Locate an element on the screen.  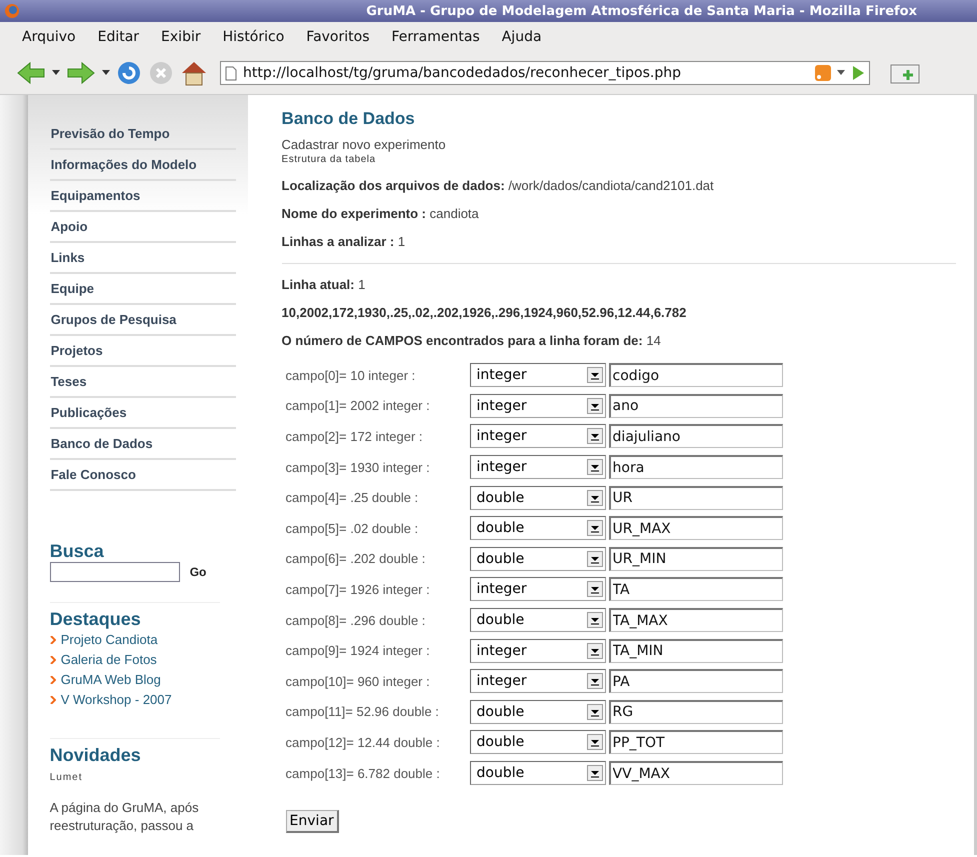
menu-item: Histórico is located at coordinates (253, 37).